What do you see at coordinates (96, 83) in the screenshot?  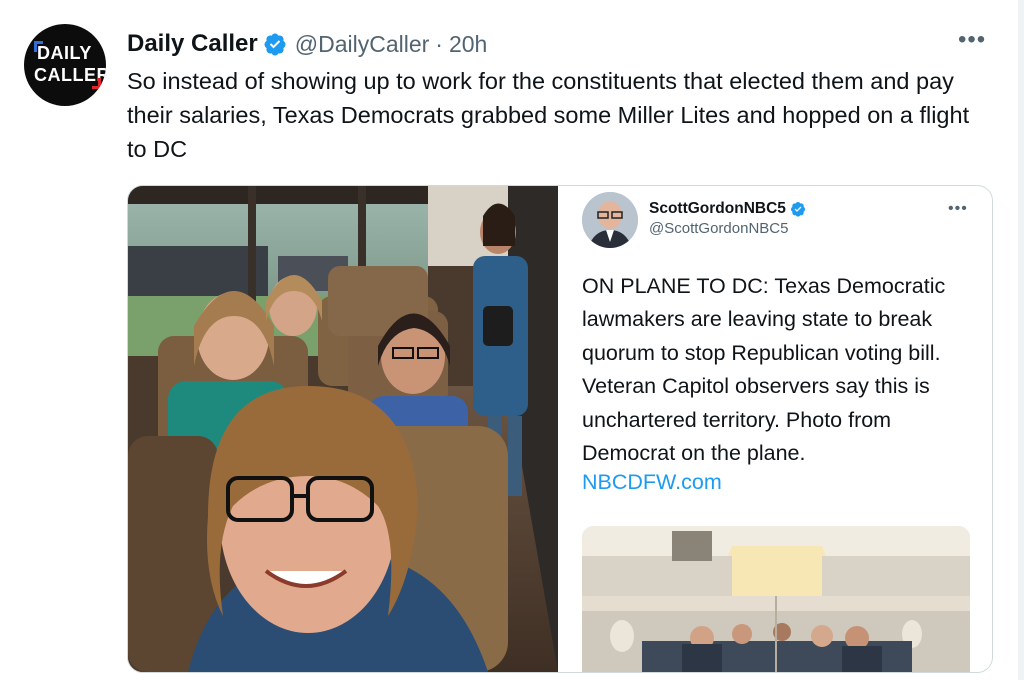 I see `logo-bracket-red` at bounding box center [96, 83].